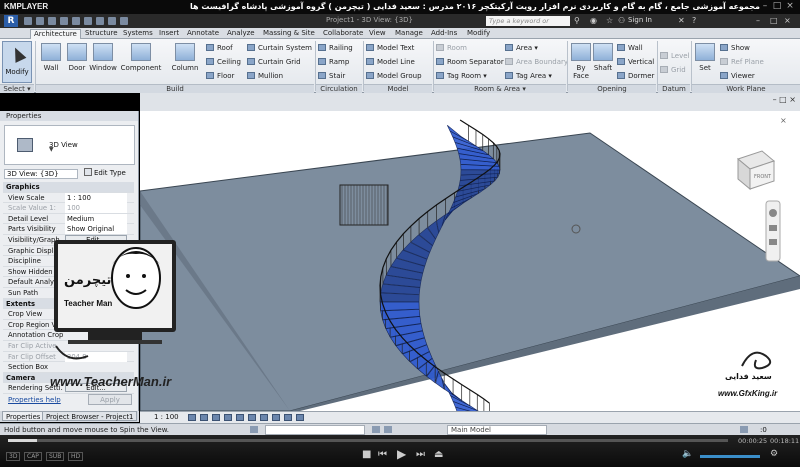  Describe the element at coordinates (366, 454) in the screenshot. I see `stop-icon: ■` at that location.